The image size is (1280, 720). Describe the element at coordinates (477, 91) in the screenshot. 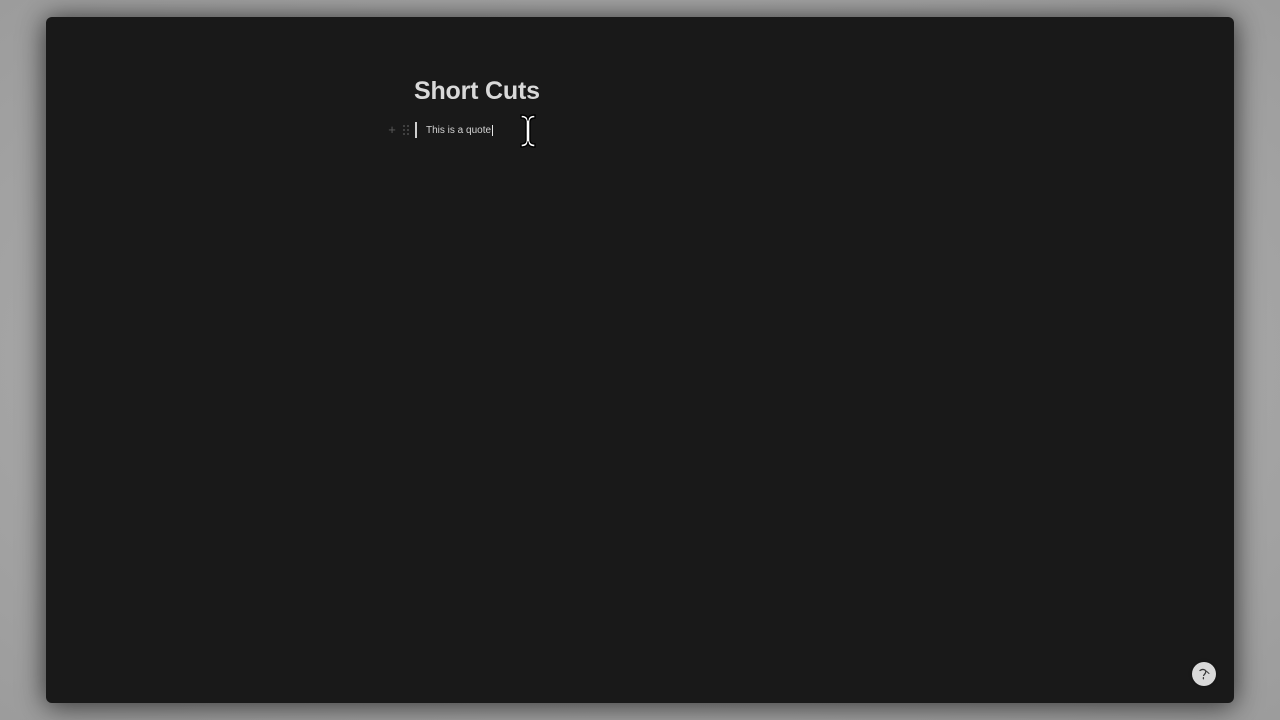

I see `page-title: Short Cuts` at that location.